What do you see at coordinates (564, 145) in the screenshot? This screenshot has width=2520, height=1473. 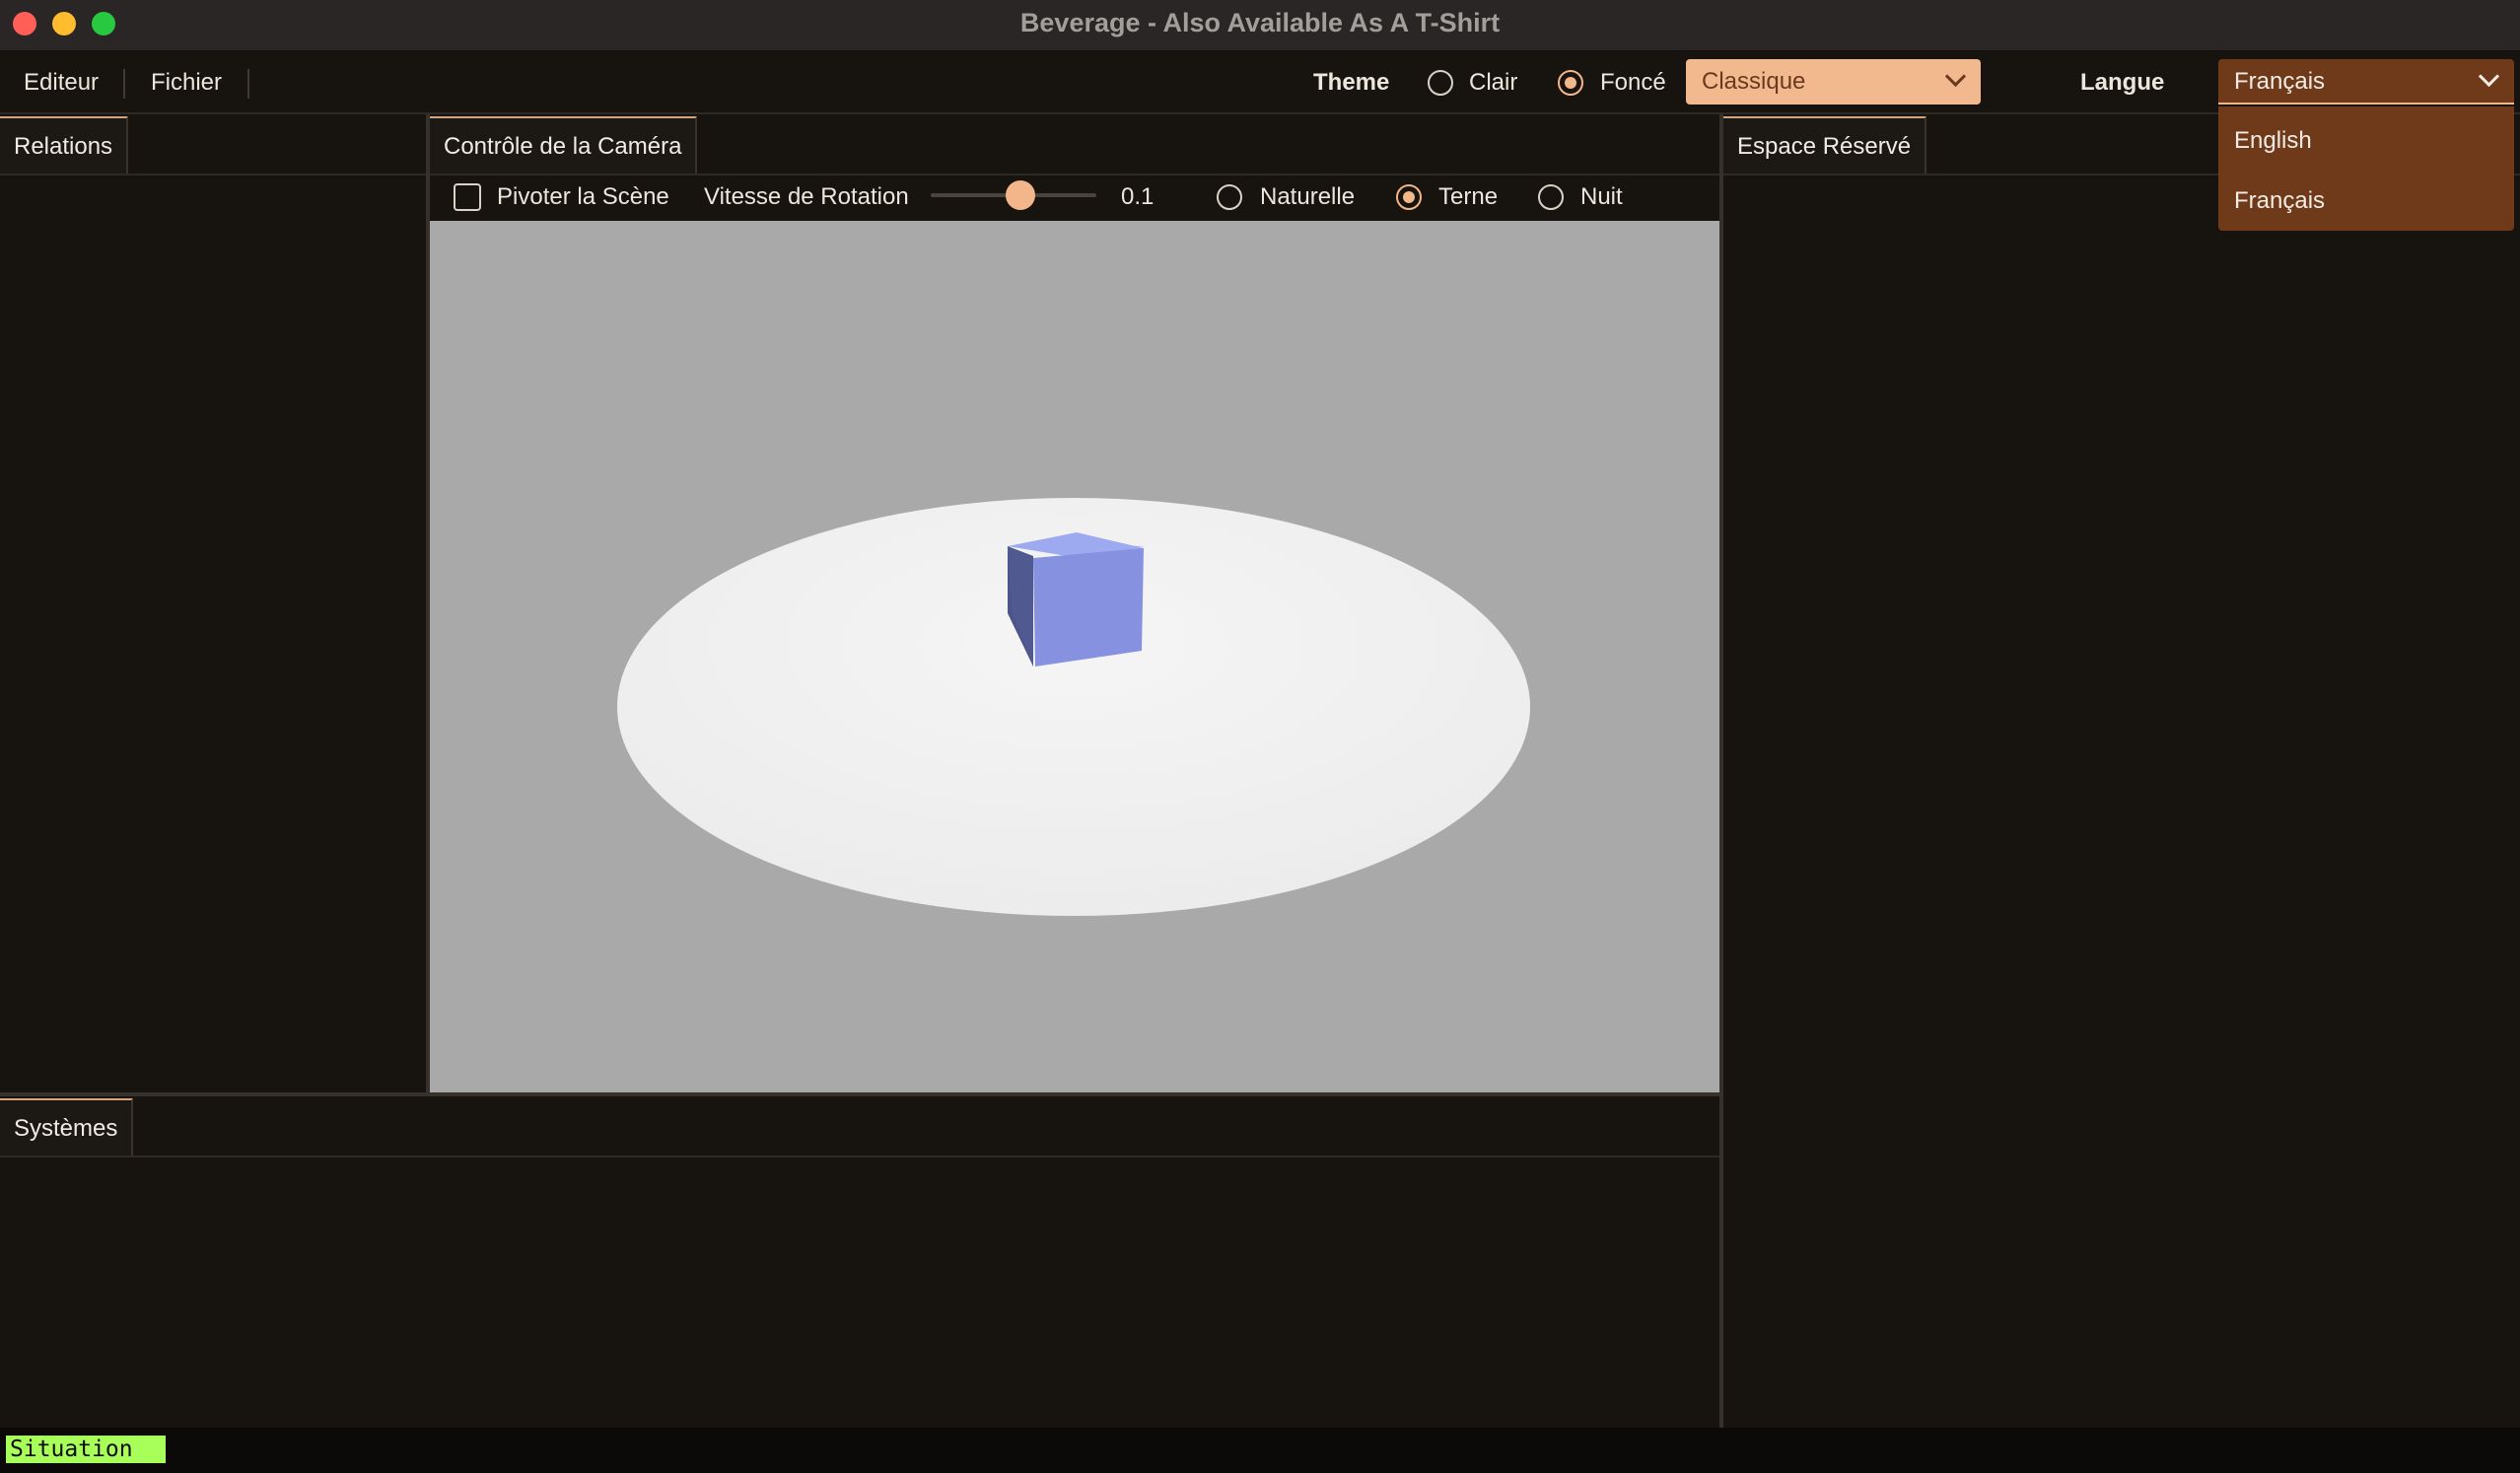 I see `tab-camera-control: Contrôle de la Caméra` at bounding box center [564, 145].